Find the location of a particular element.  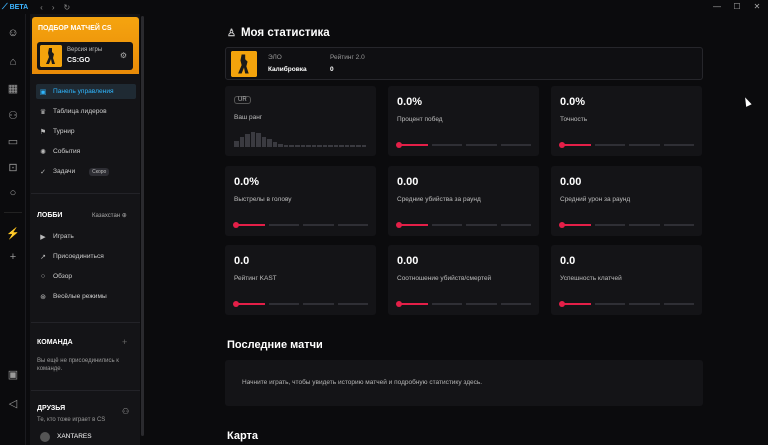

minimize-button: — is located at coordinates (717, 6).